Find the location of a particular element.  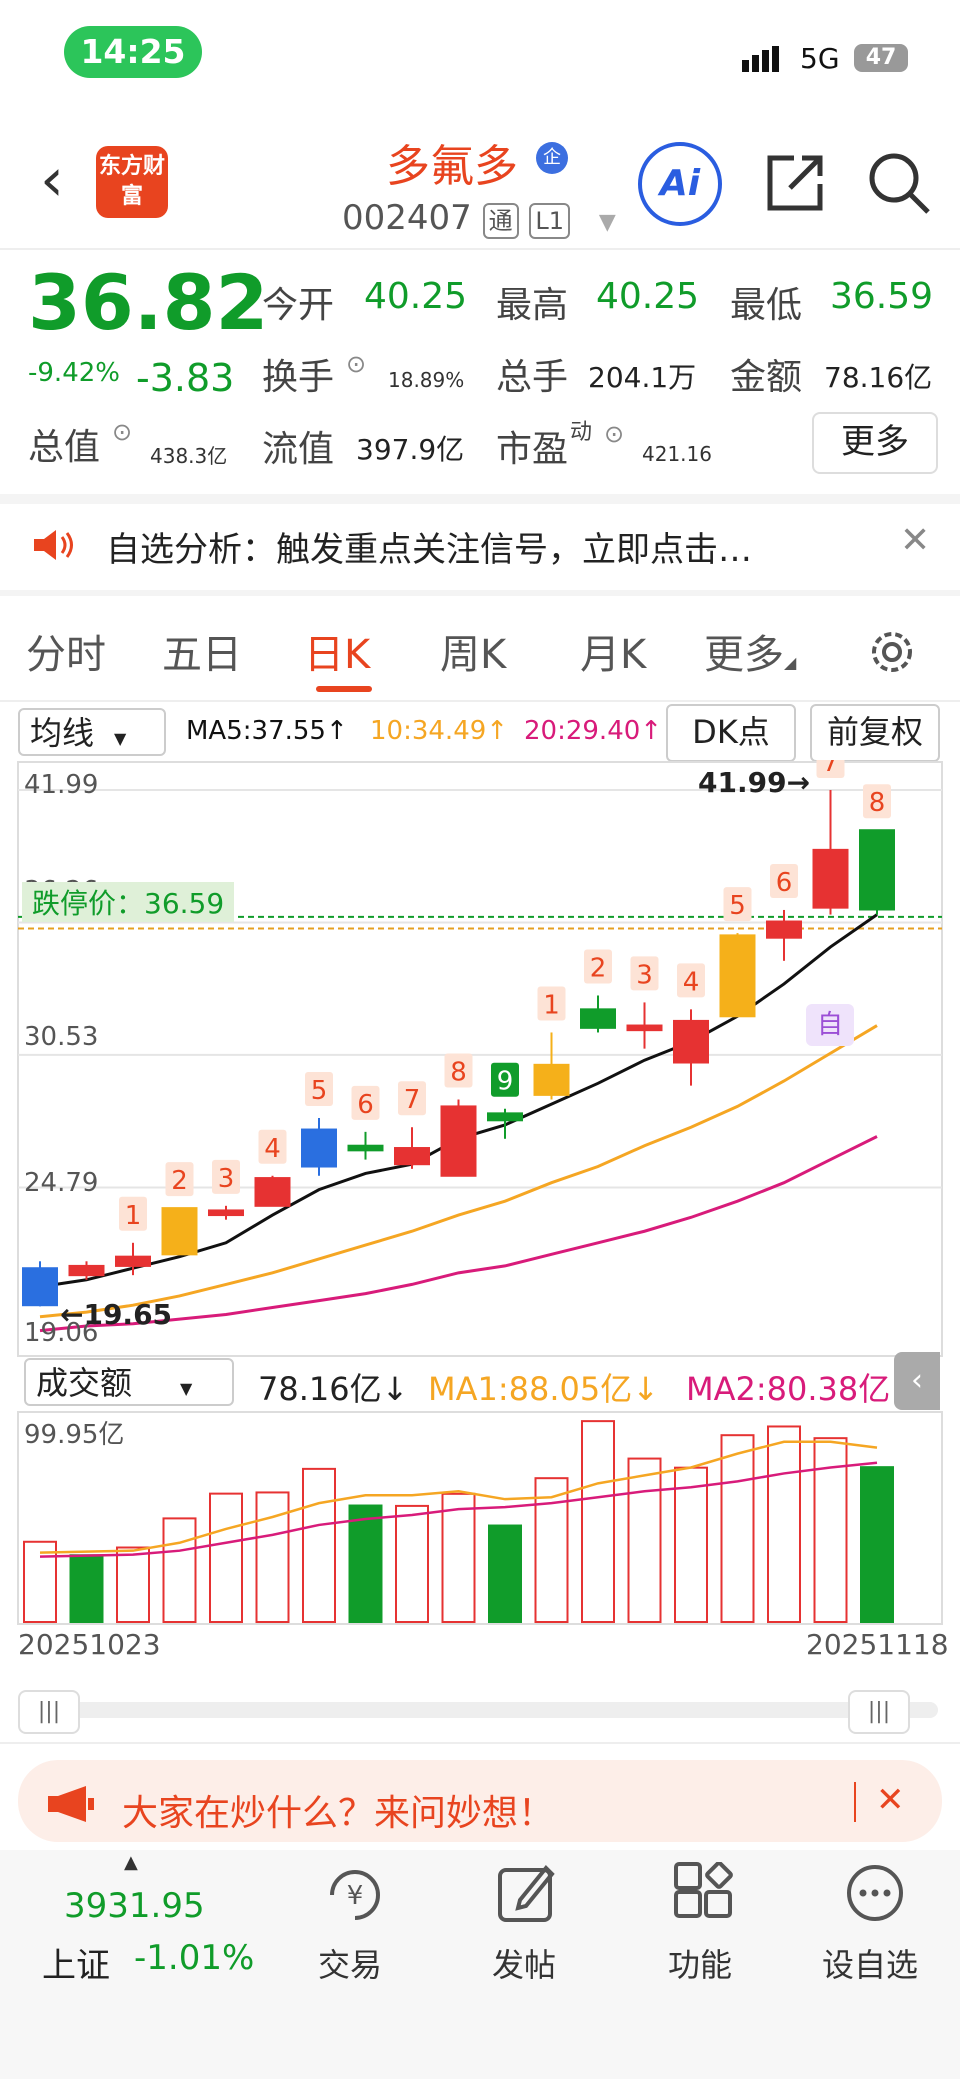

company-badge: 企 is located at coordinates (552, 158).